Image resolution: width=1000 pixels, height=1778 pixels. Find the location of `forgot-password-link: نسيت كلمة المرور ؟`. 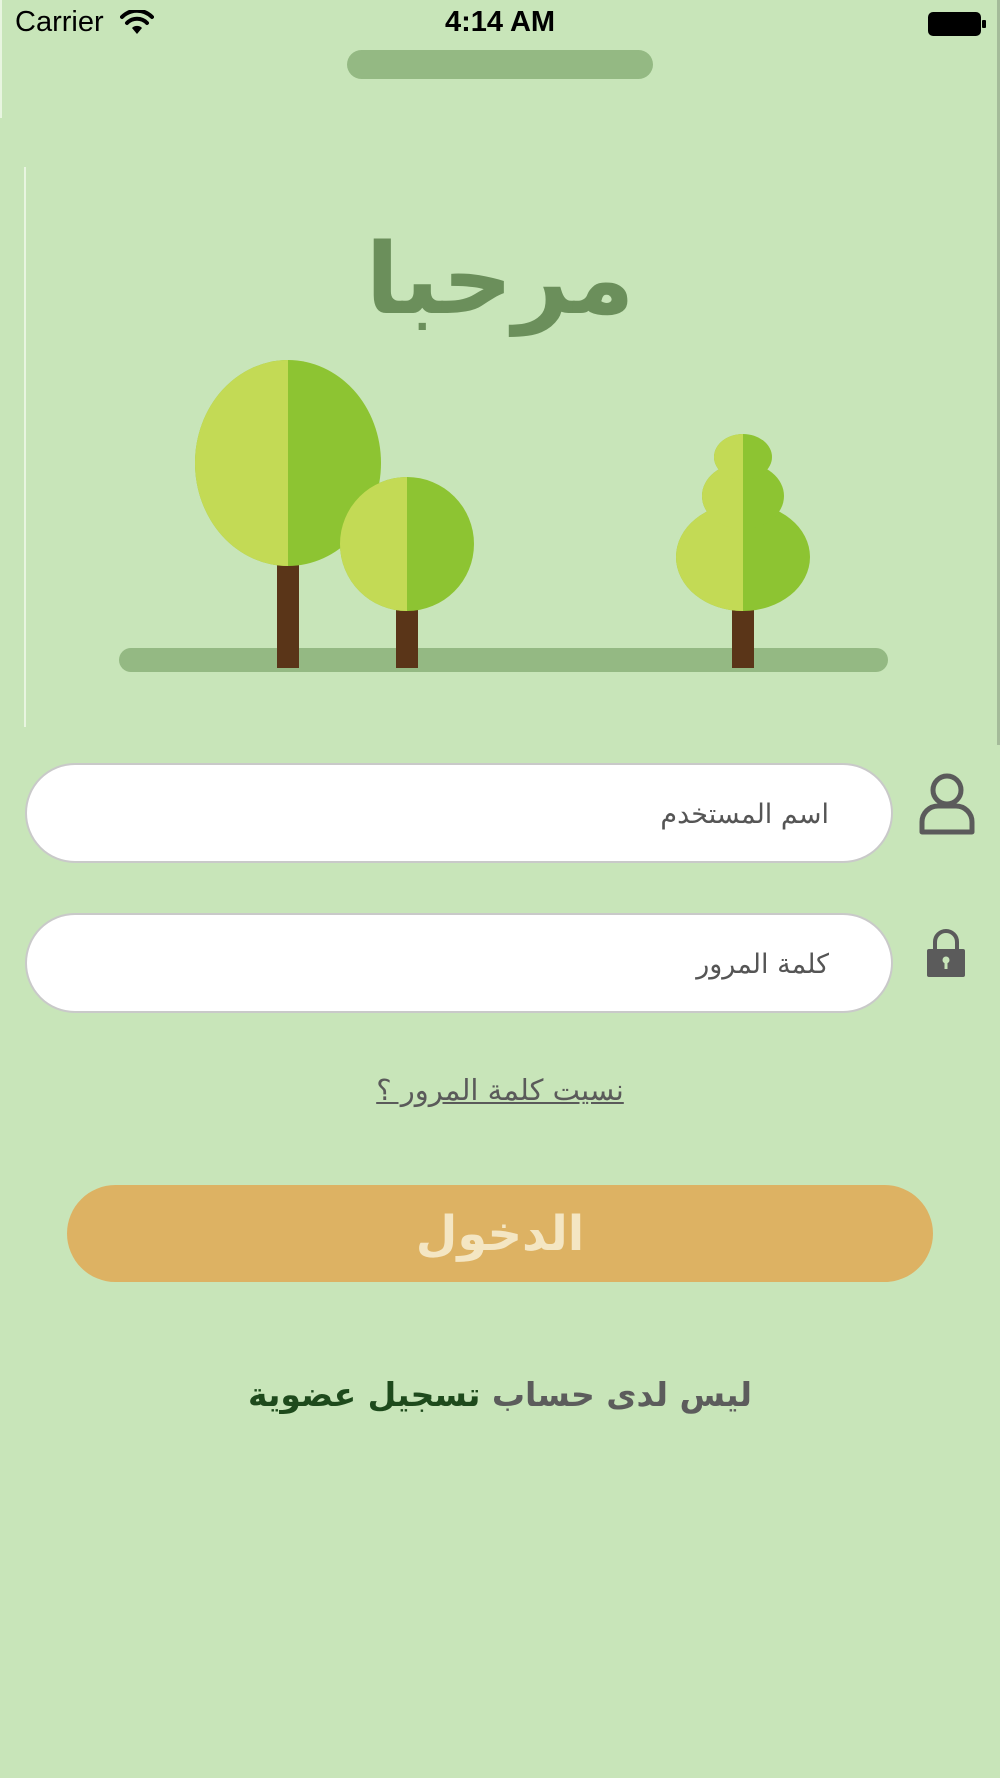

forgot-password-link: نسيت كلمة المرور ؟ is located at coordinates (500, 1090).